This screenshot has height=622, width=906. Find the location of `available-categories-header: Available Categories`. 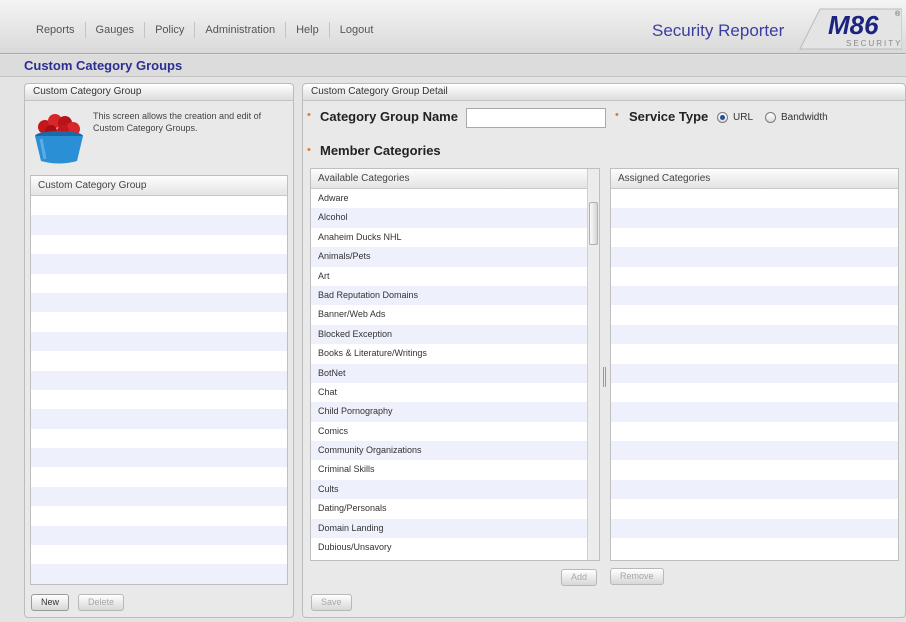

available-categories-header: Available Categories is located at coordinates (455, 179).